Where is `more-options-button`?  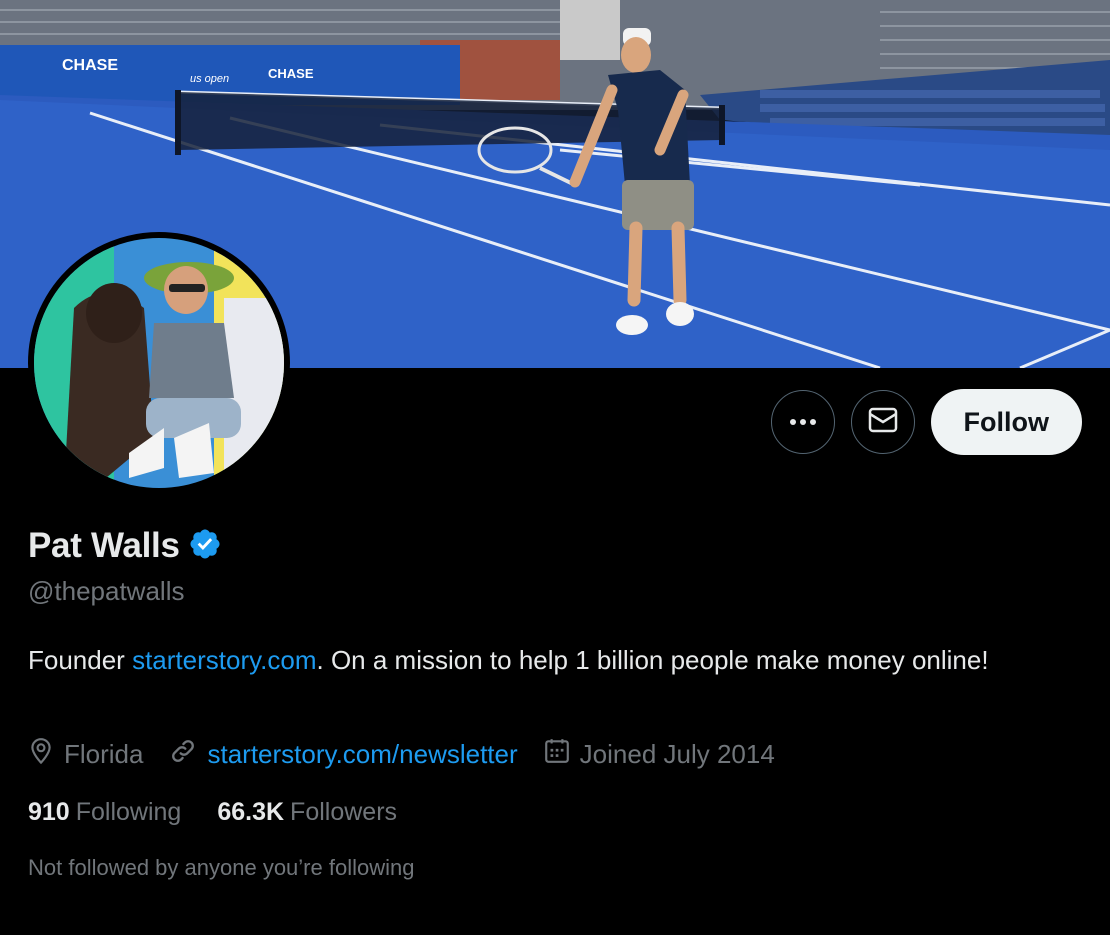
more-options-button is located at coordinates (802, 422).